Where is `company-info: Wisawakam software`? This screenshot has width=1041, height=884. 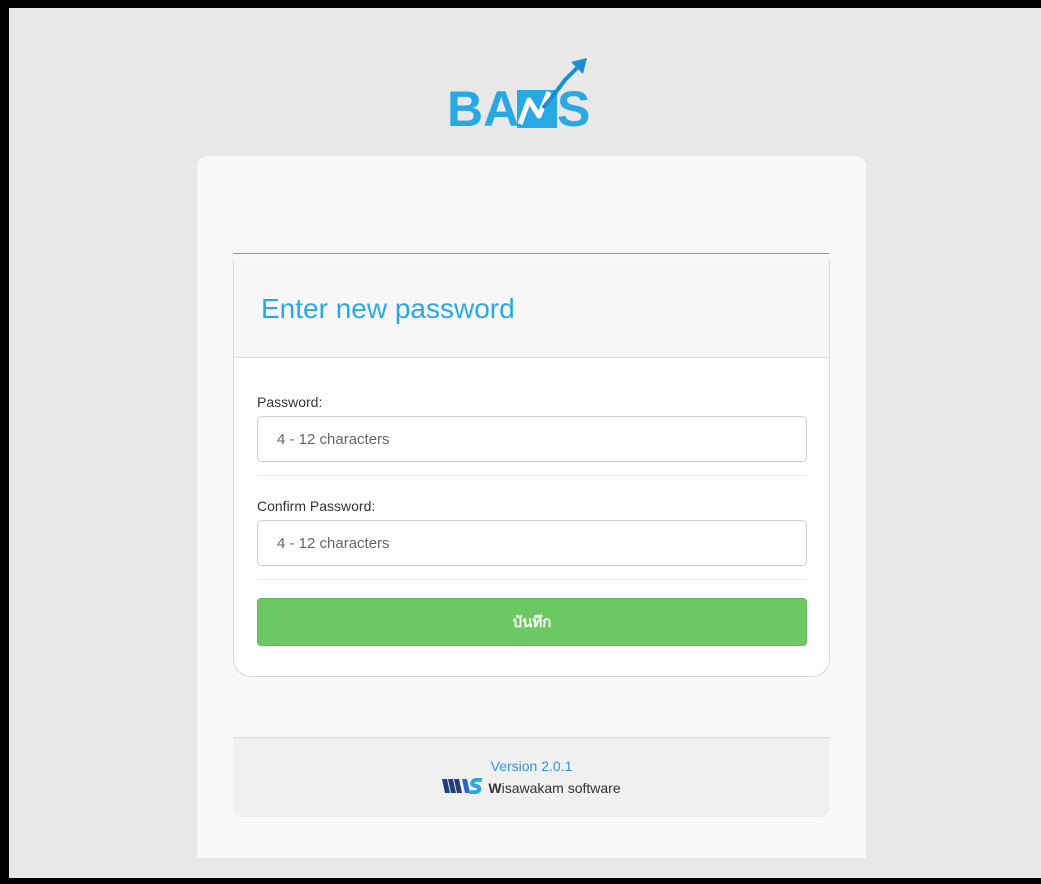
company-info: Wisawakam software is located at coordinates (531, 787).